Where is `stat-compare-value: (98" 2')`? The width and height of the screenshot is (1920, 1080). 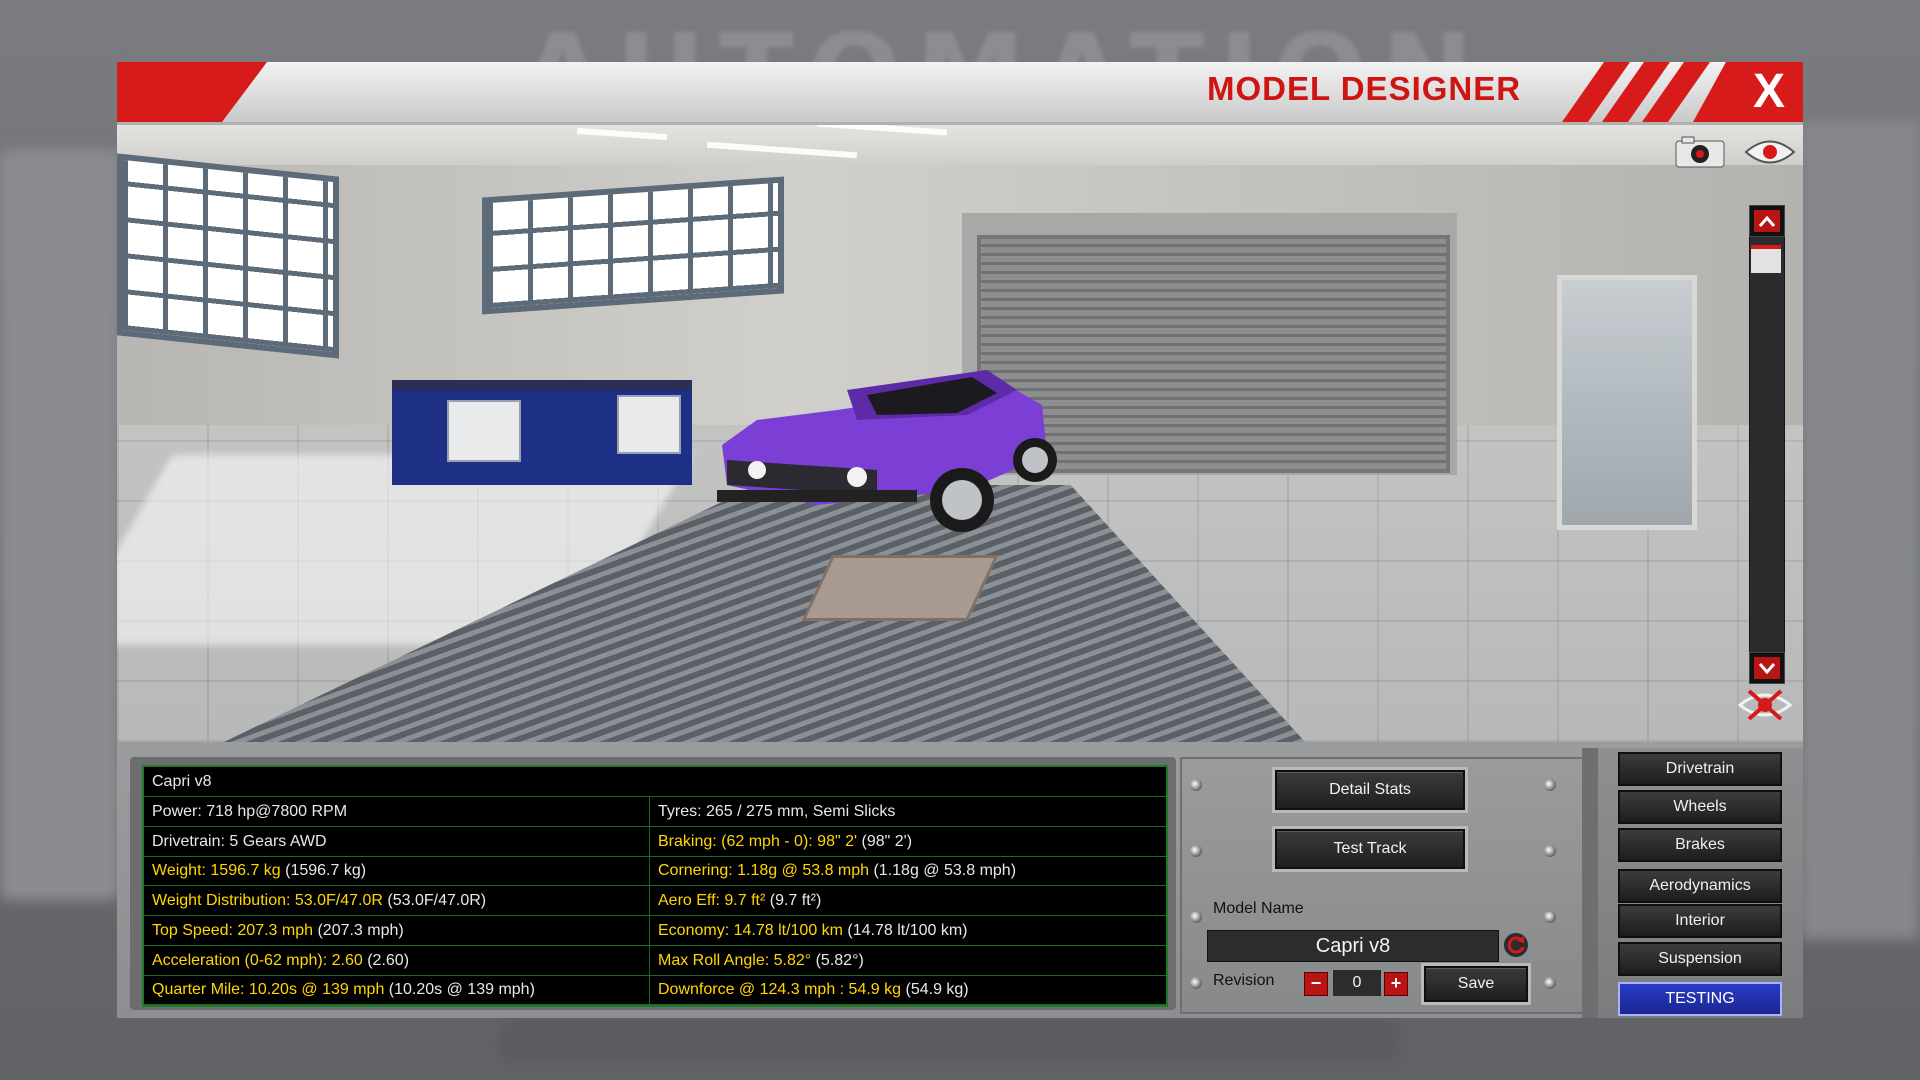
stat-compare-value: (98" 2') is located at coordinates (885, 841).